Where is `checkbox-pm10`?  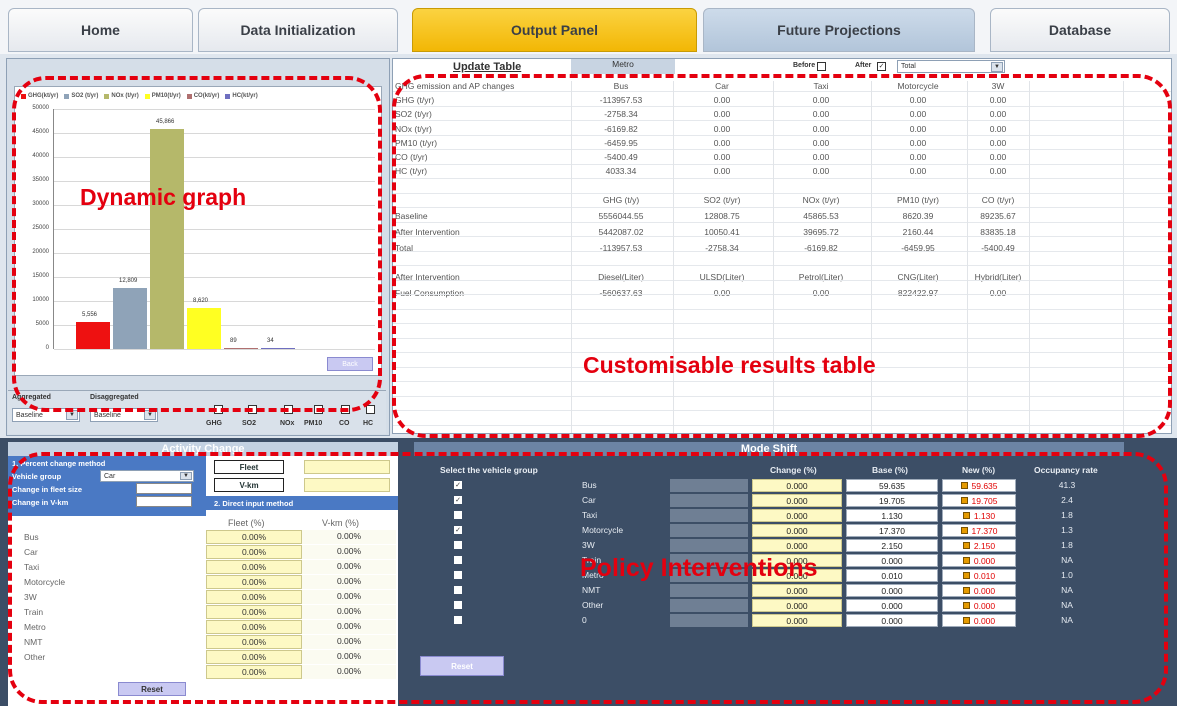 checkbox-pm10 is located at coordinates (318, 409).